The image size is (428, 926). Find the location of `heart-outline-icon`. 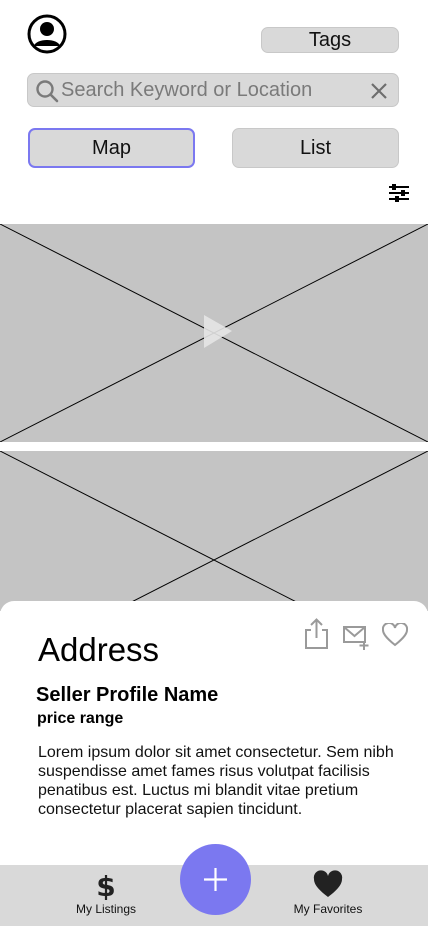

heart-outline-icon is located at coordinates (395, 635).